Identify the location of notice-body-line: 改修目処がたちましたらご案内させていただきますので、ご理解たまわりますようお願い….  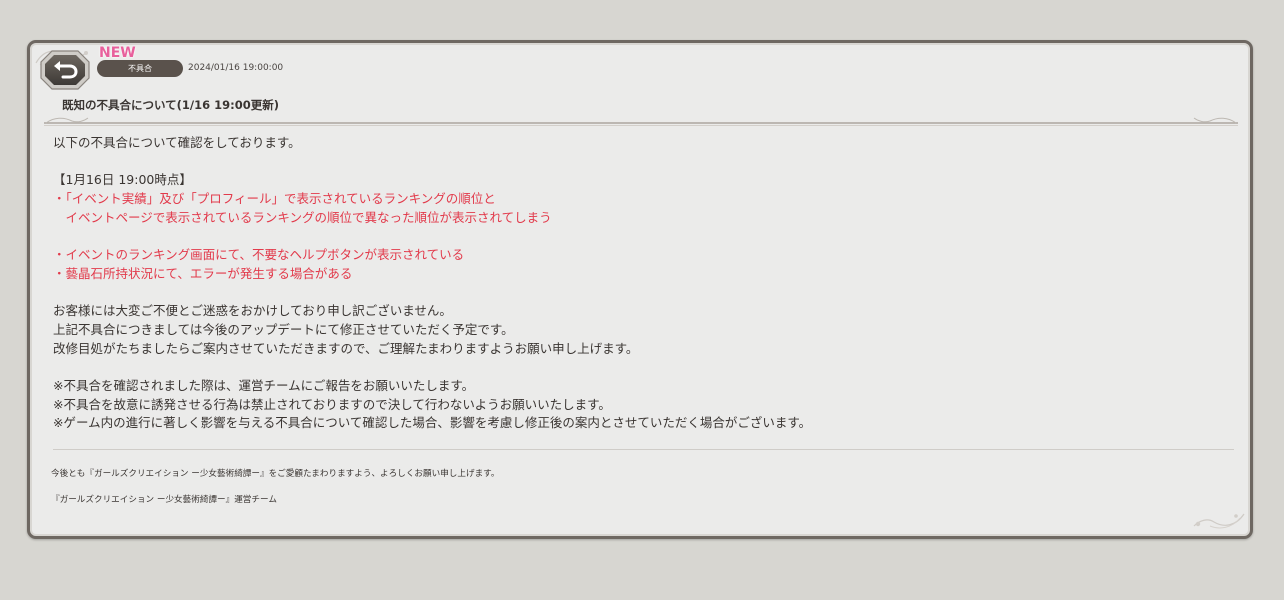
(346, 348).